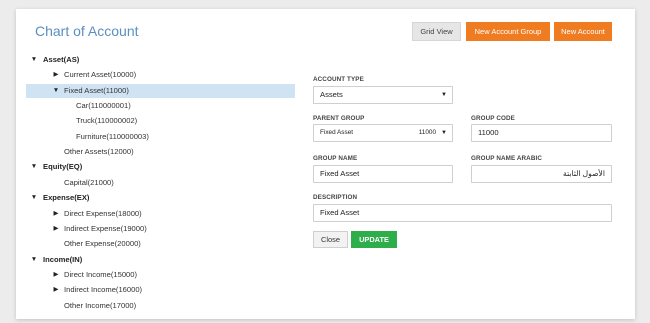 The width and height of the screenshot is (650, 323). Describe the element at coordinates (103, 213) in the screenshot. I see `tree-item-label: Direct Expense(18000)` at that location.